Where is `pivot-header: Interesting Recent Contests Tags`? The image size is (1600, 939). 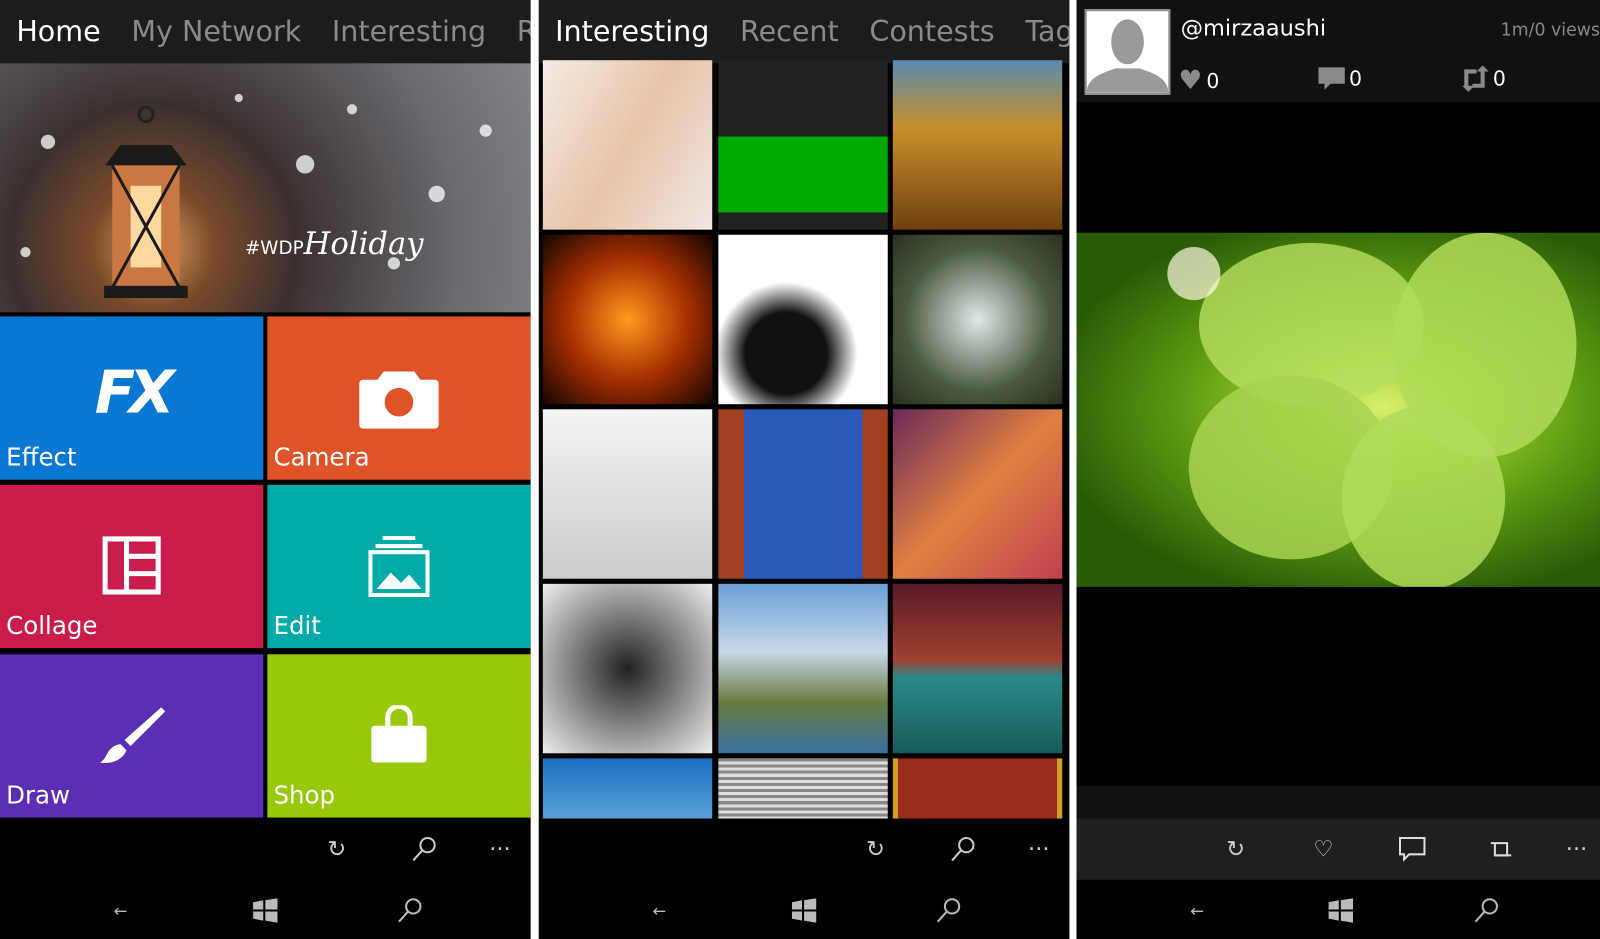
pivot-header: Interesting Recent Contests Tags is located at coordinates (804, 32).